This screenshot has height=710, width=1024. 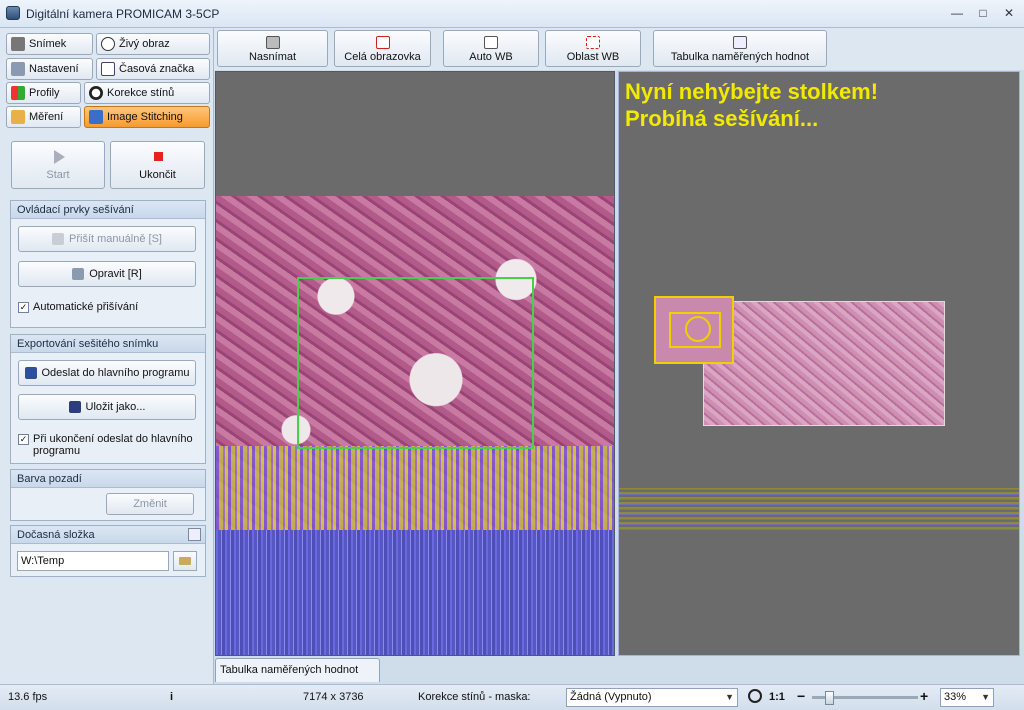 I want to click on info-icon: i, so click(x=171, y=697).